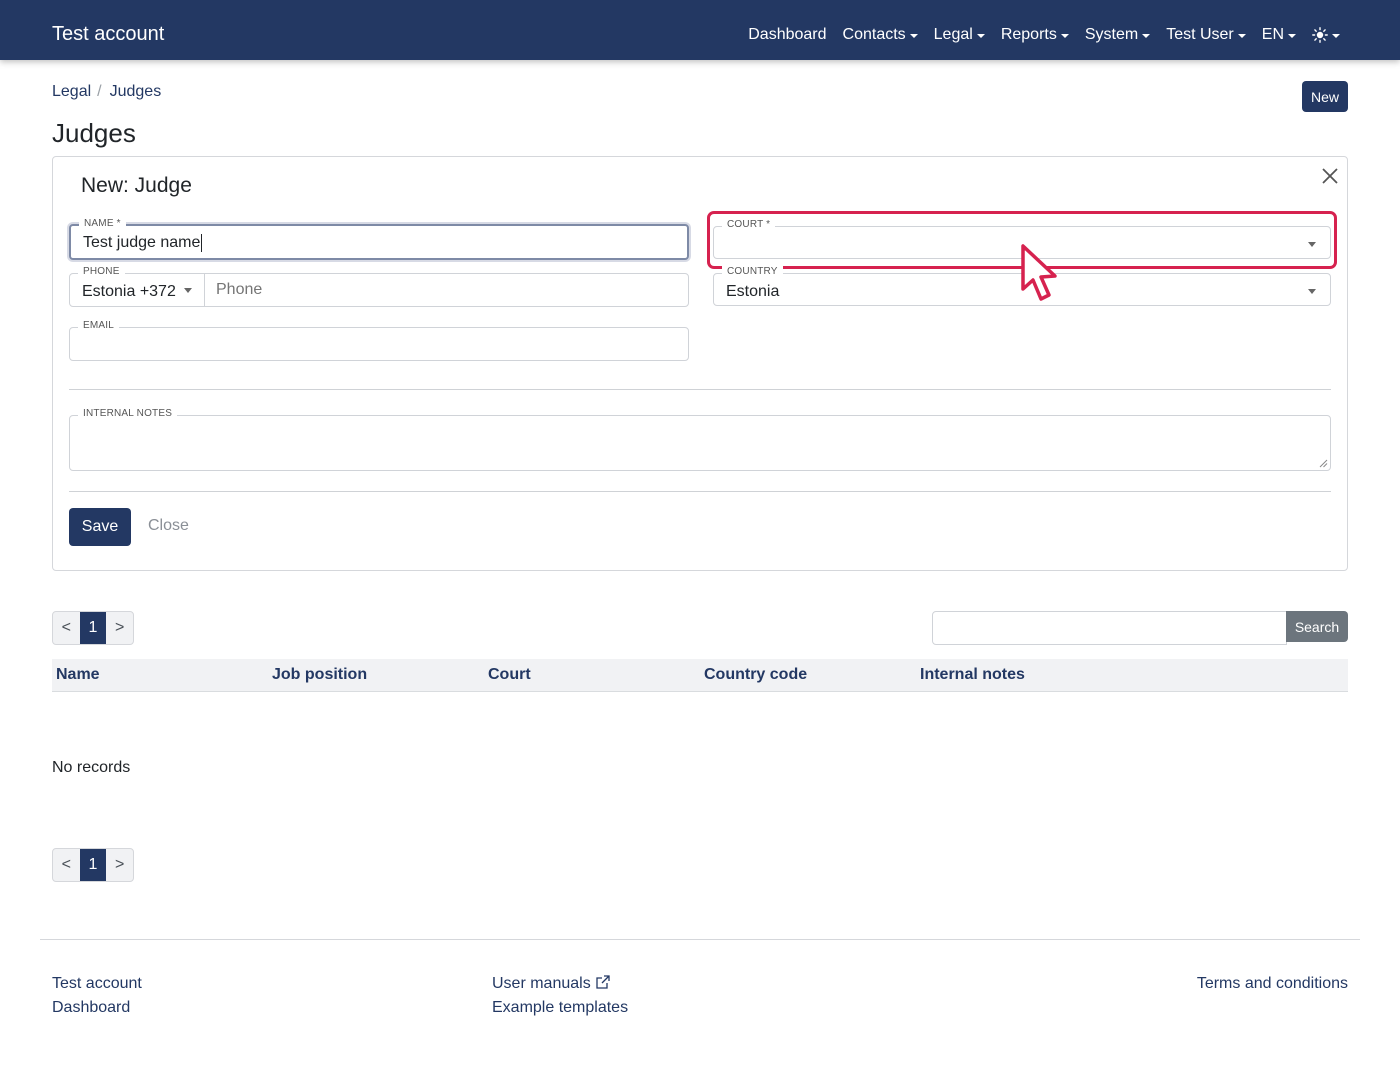 The height and width of the screenshot is (1080, 1400). Describe the element at coordinates (1109, 628) in the screenshot. I see `search-input` at that location.